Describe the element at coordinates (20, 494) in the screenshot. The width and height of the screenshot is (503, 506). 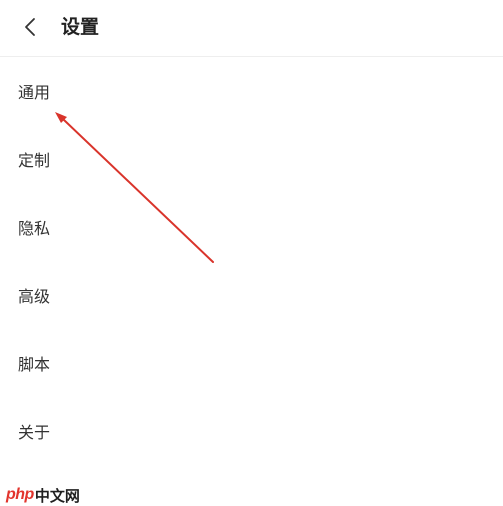
I see `watermark-brand: php` at that location.